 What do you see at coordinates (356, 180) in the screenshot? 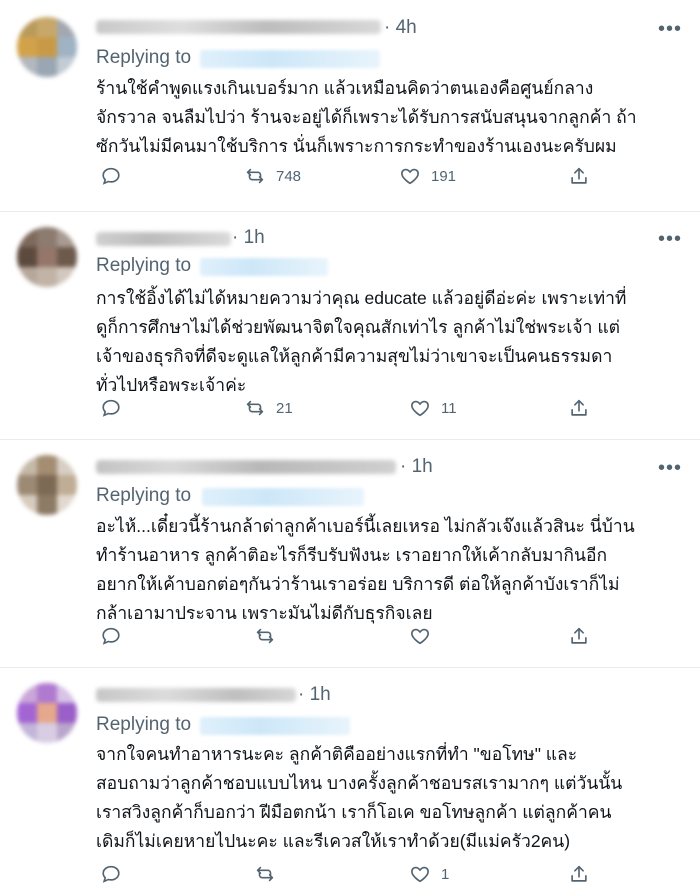
I see `tweet-actions: 748 191` at bounding box center [356, 180].